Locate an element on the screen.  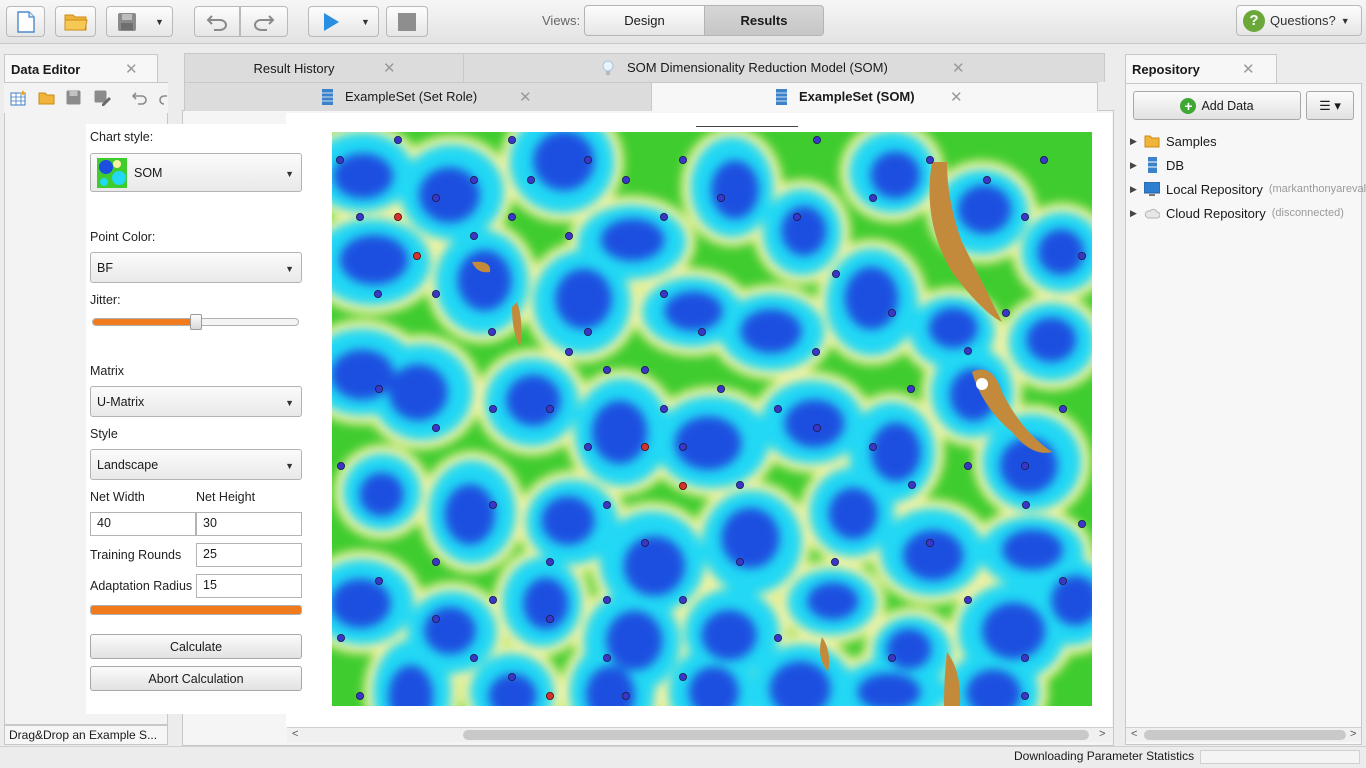
view-results-button: Results is located at coordinates (764, 20).